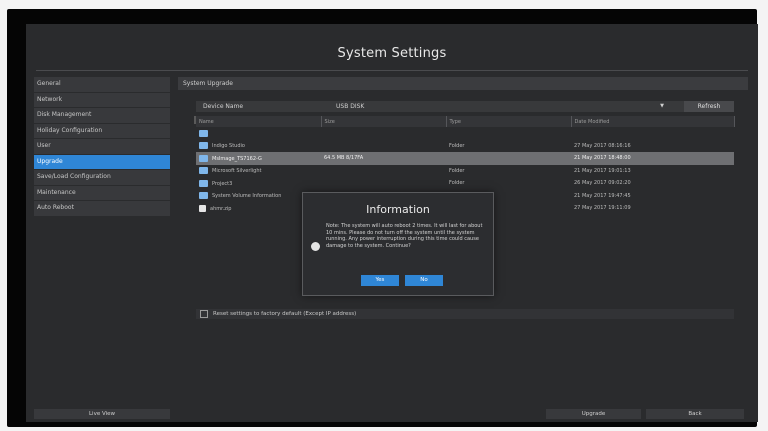 The image size is (768, 431). I want to click on sidebar-item-auto-reboot: Auto Reboot, so click(102, 208).